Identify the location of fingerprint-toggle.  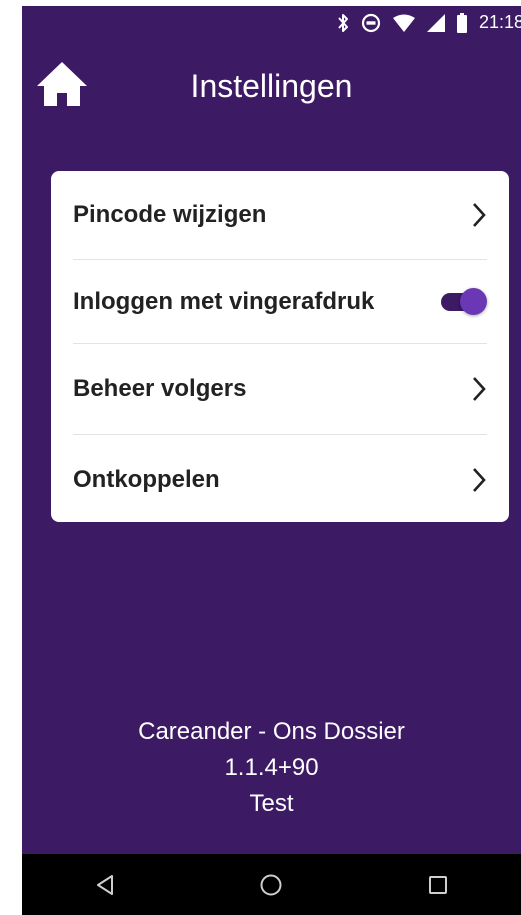
(463, 302).